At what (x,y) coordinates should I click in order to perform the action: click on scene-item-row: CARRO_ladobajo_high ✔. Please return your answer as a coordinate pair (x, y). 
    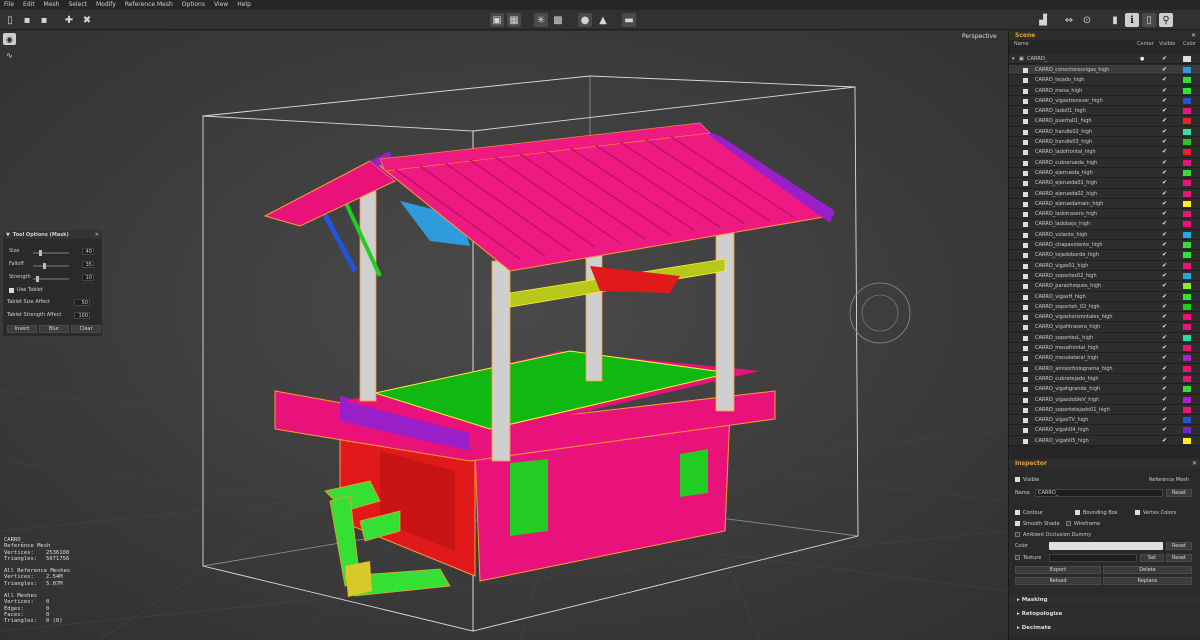
    Looking at the image, I should click on (1104, 224).